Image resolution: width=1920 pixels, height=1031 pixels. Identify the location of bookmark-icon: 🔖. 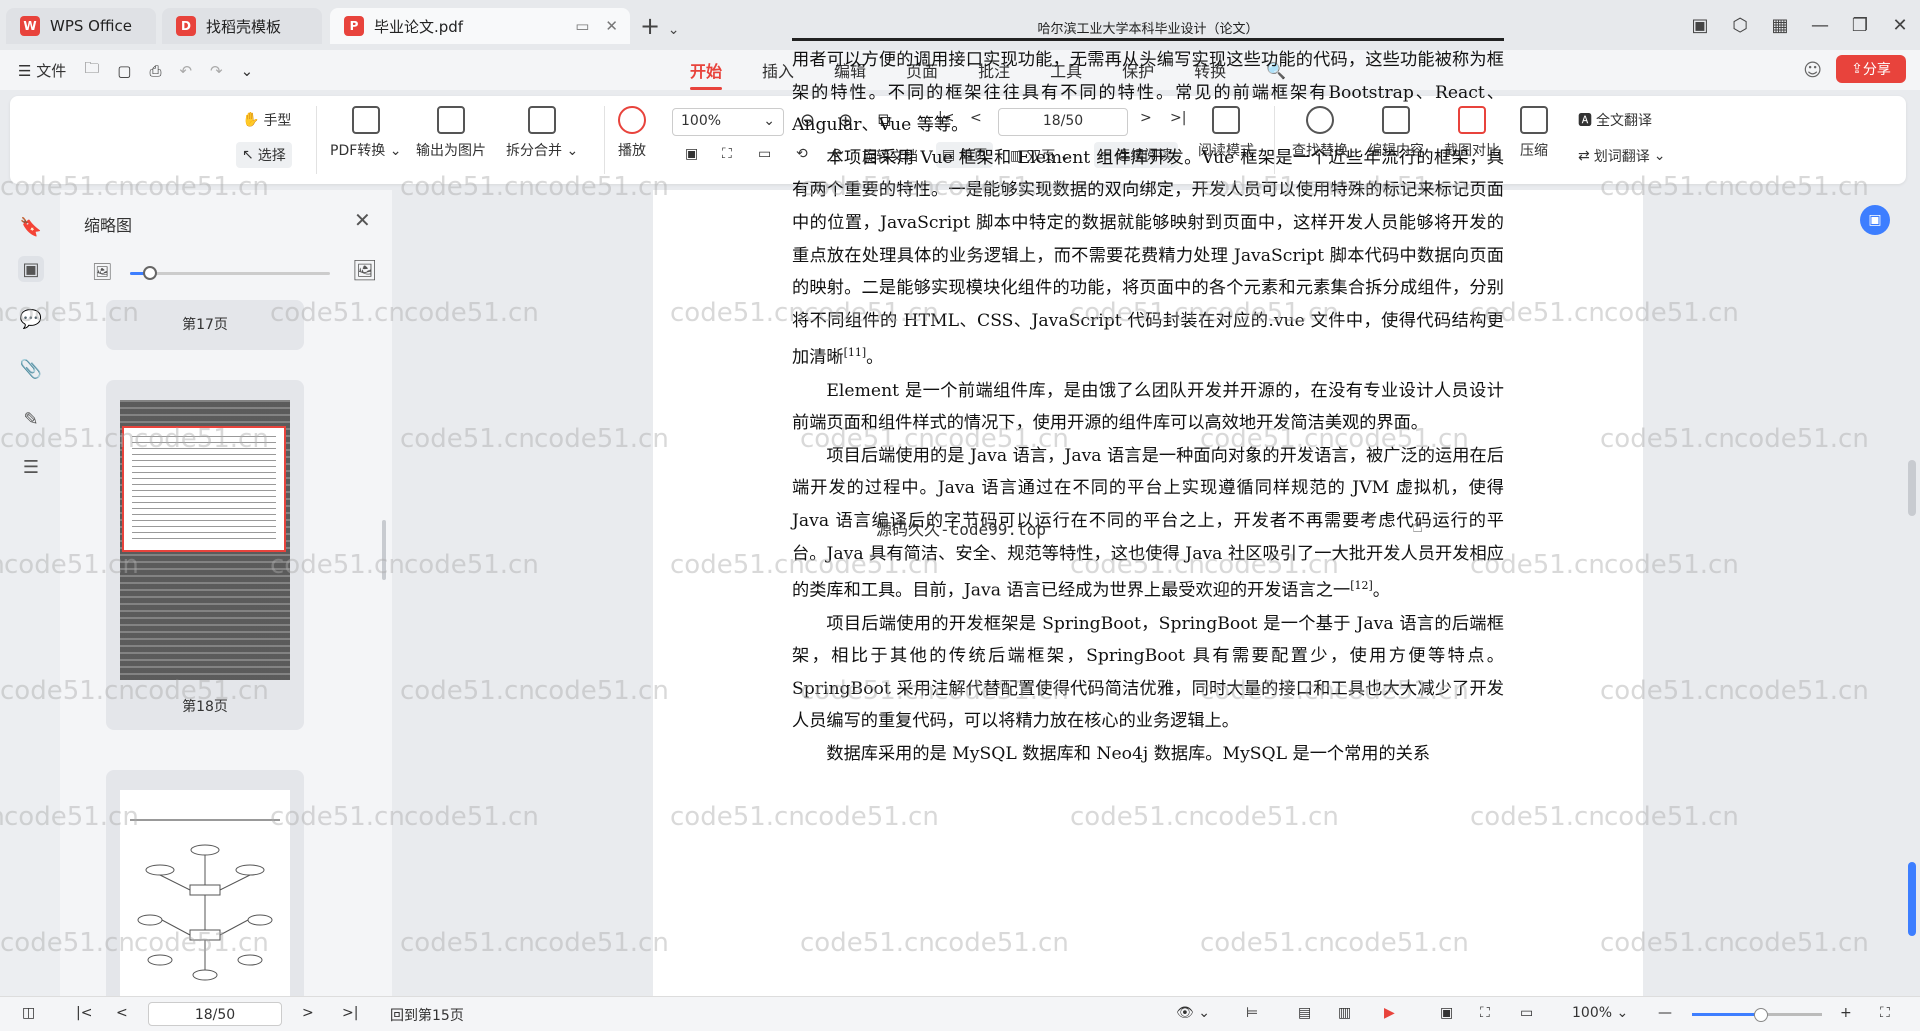
(31, 227).